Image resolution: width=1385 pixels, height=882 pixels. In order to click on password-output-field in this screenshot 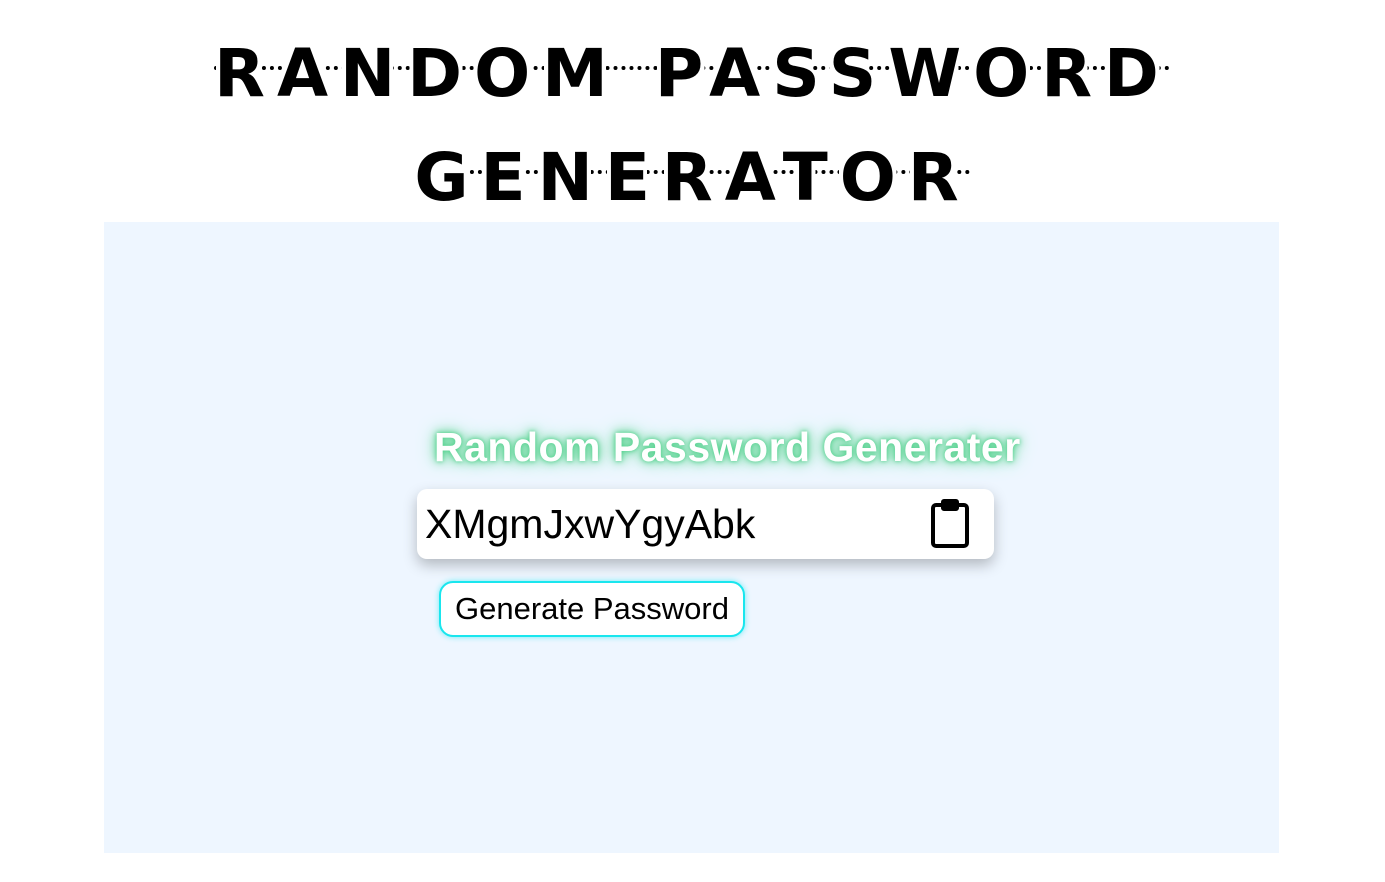, I will do `click(665, 524)`.